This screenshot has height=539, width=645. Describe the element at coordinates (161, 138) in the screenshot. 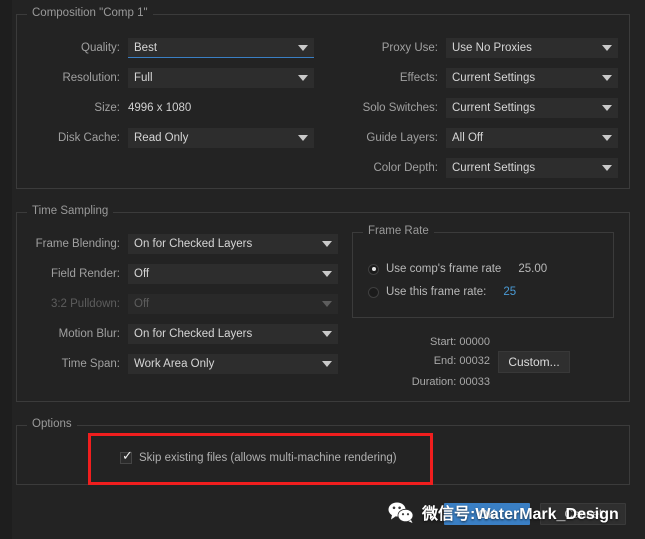

I see `disk-cache-value: Read Only` at that location.